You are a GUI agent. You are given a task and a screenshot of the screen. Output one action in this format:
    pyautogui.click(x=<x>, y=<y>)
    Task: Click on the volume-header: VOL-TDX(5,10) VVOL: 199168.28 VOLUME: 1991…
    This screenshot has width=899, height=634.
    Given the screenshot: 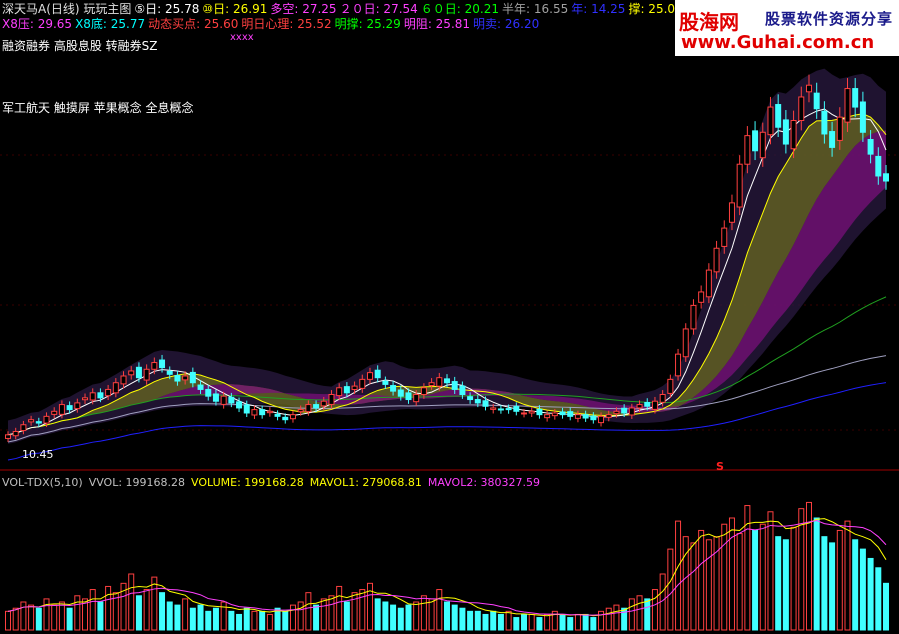 What is the action you would take?
    pyautogui.click(x=274, y=482)
    